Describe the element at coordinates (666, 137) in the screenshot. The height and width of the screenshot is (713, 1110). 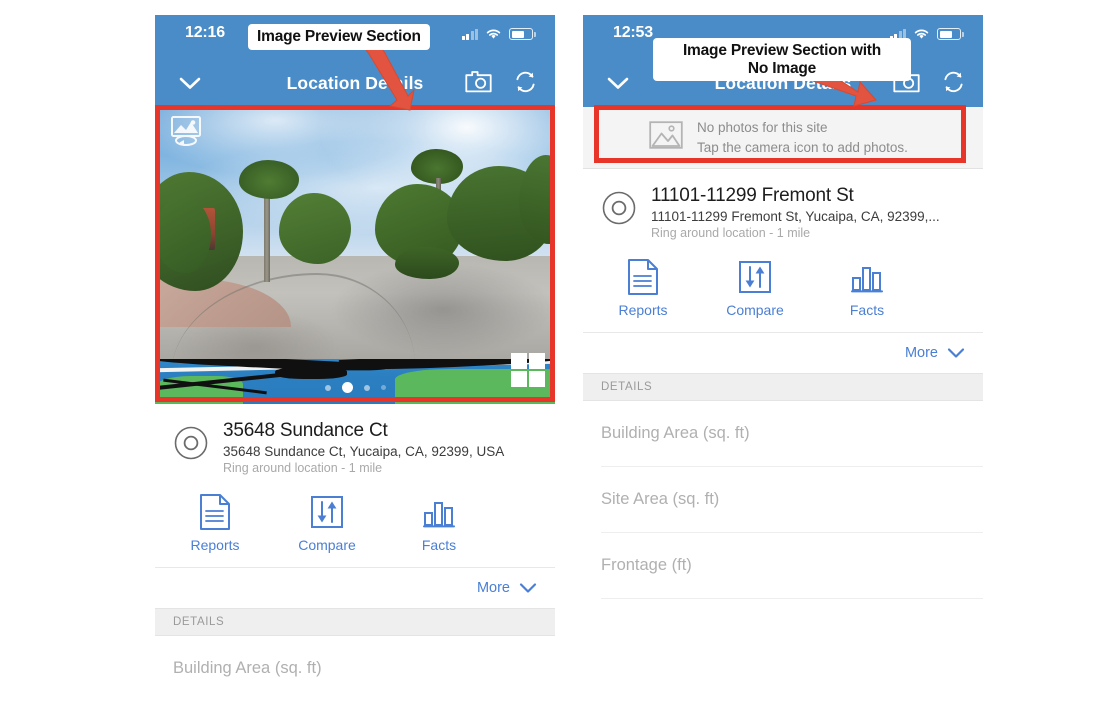
I see `image-placeholder-icon` at that location.